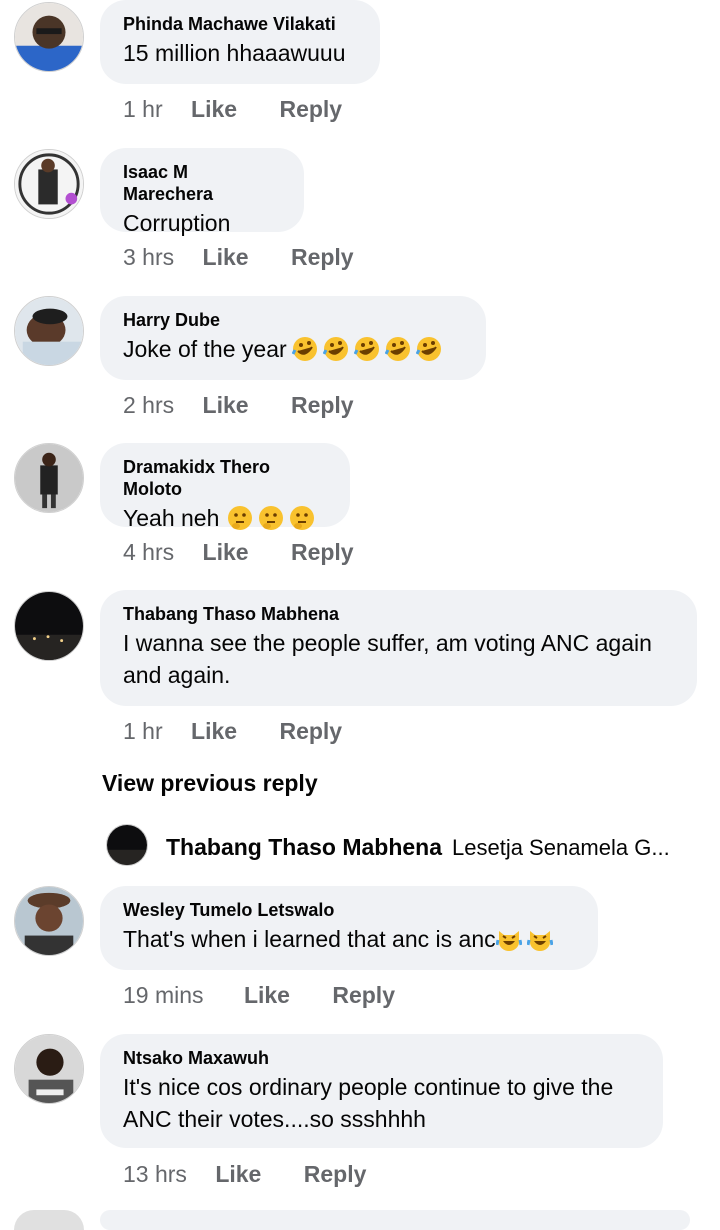  I want to click on comment-text: Corruption, so click(177, 223).